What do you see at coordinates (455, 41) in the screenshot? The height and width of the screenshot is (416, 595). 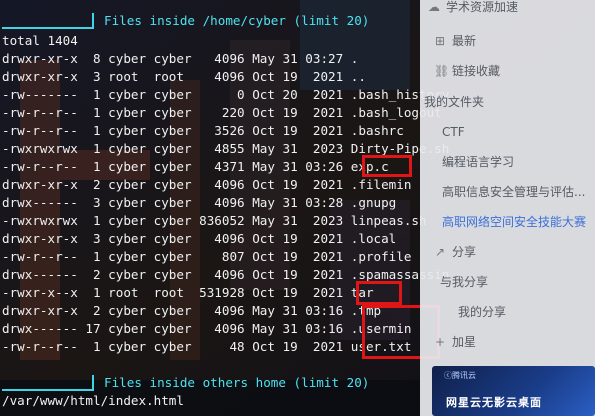 I see `sidebar-item-latest: ⊞ 最新` at bounding box center [455, 41].